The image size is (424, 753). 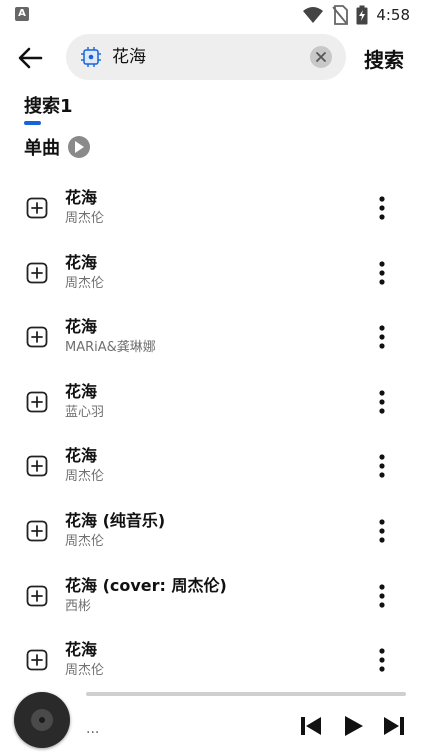 I want to click on song-row: 花海 蓝心羽, so click(x=212, y=402).